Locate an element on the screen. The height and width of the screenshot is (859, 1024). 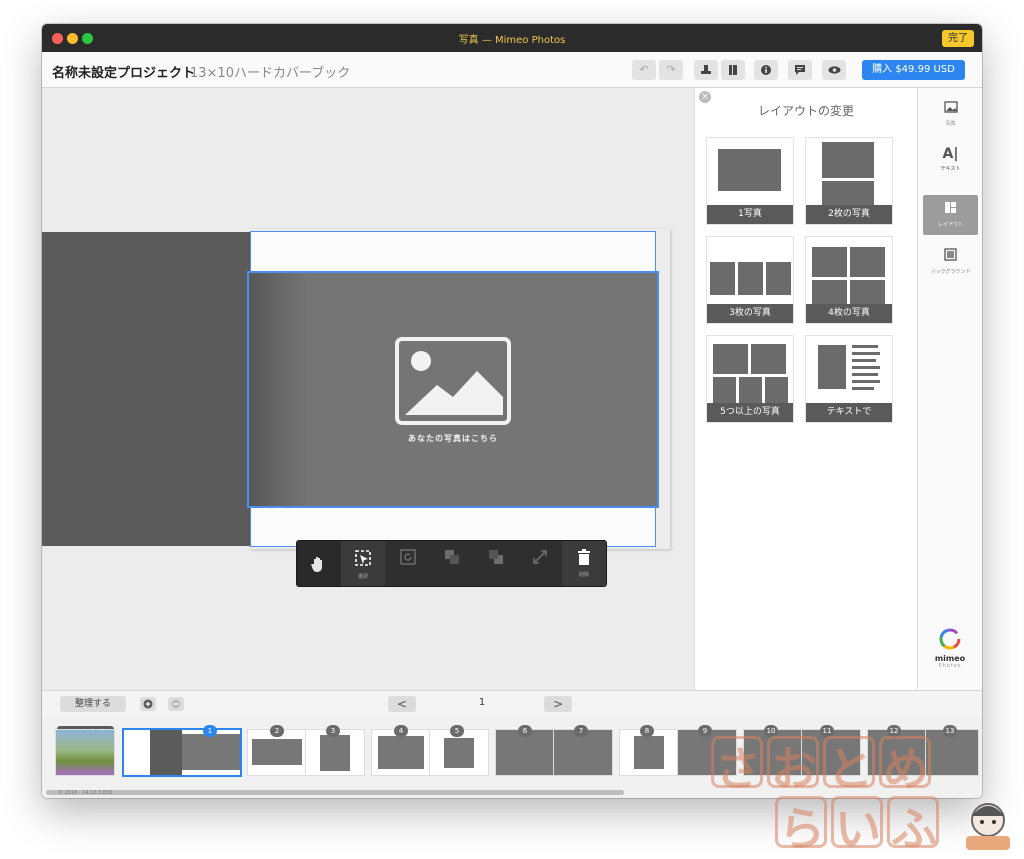
project-title: 名称未設定プロジェクト is located at coordinates (123, 71).